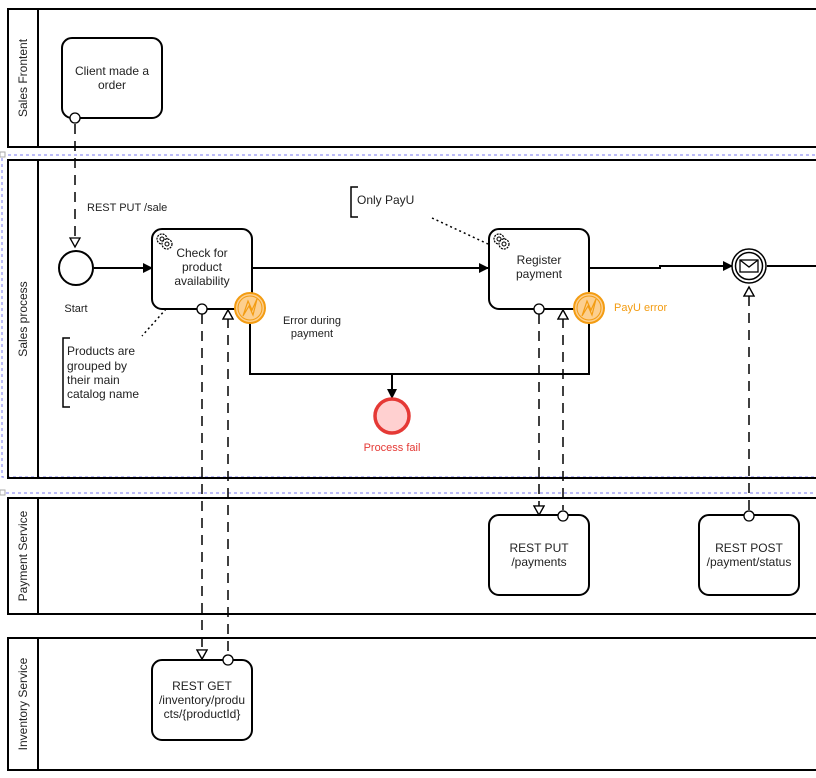 The width and height of the screenshot is (816, 778). Describe the element at coordinates (75, 309) in the screenshot. I see `start-event-label: Start` at that location.